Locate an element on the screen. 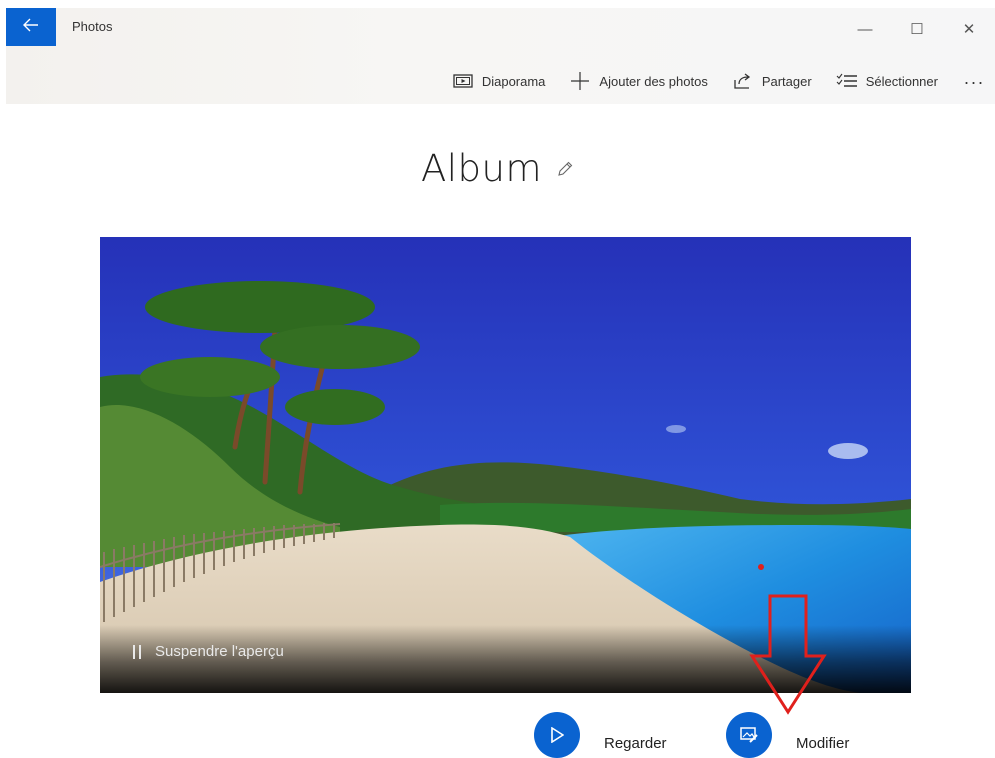 This screenshot has height=758, width=995. slideshow-icon is located at coordinates (463, 81).